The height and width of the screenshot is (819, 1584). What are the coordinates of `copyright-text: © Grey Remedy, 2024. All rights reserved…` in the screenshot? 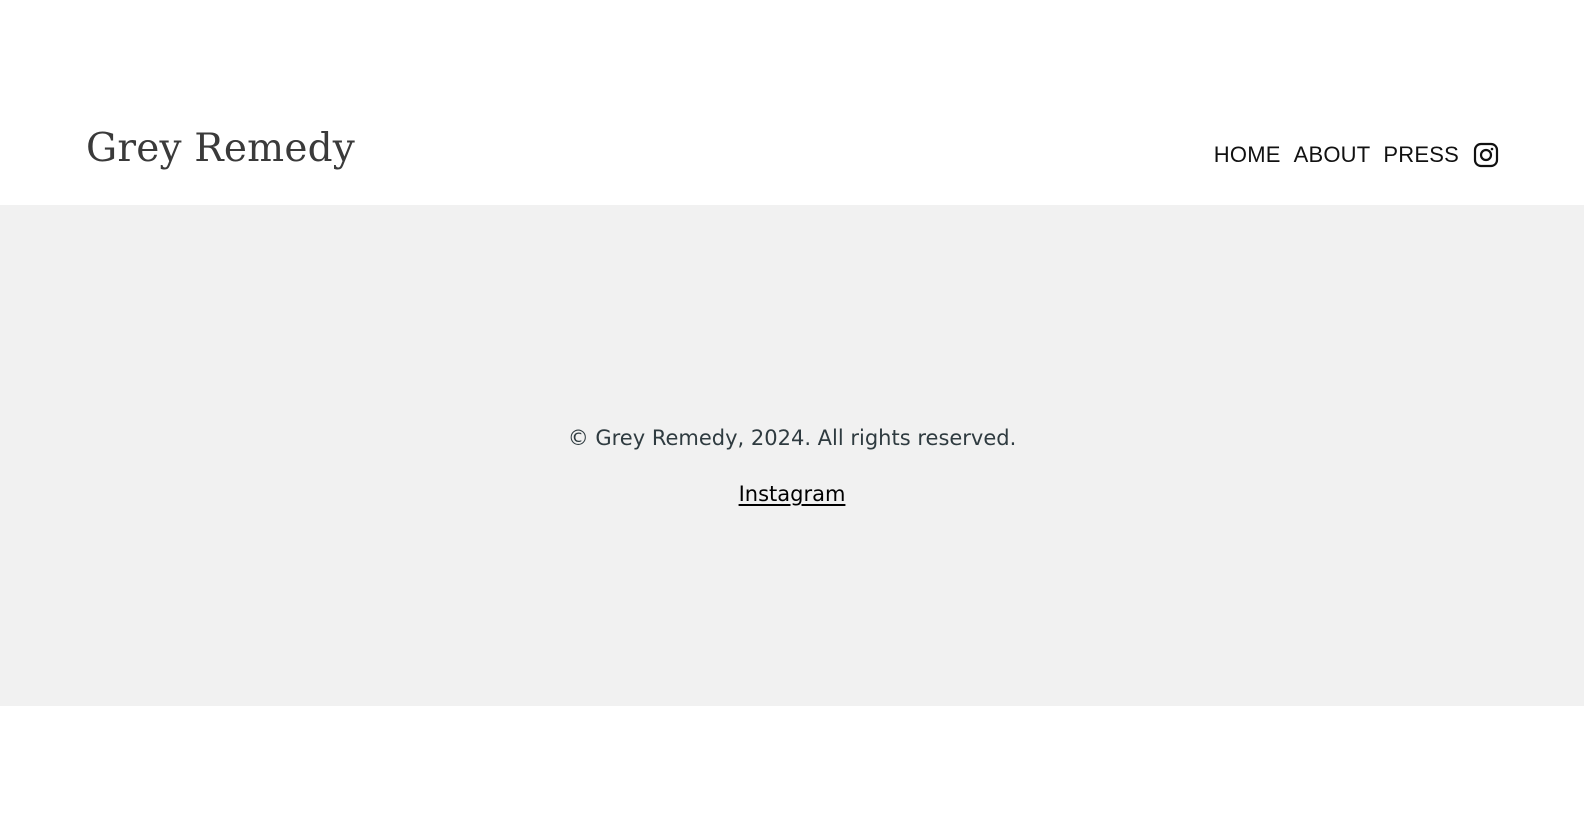 It's located at (792, 438).